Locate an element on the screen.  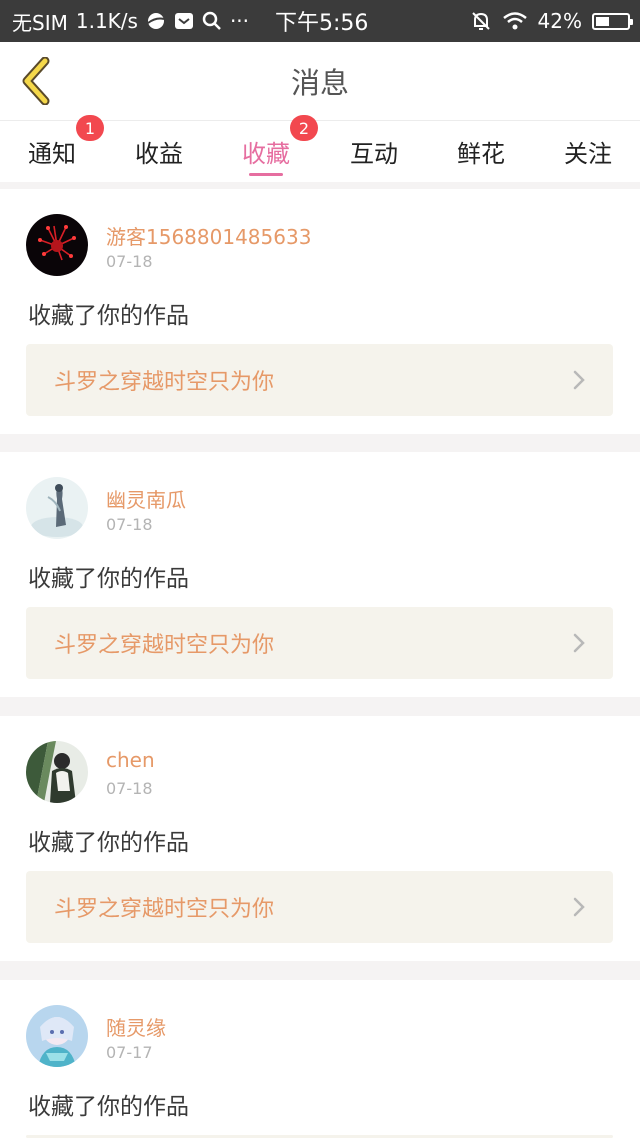
tab-favorites: 收藏 2 is located at coordinates (280, 148).